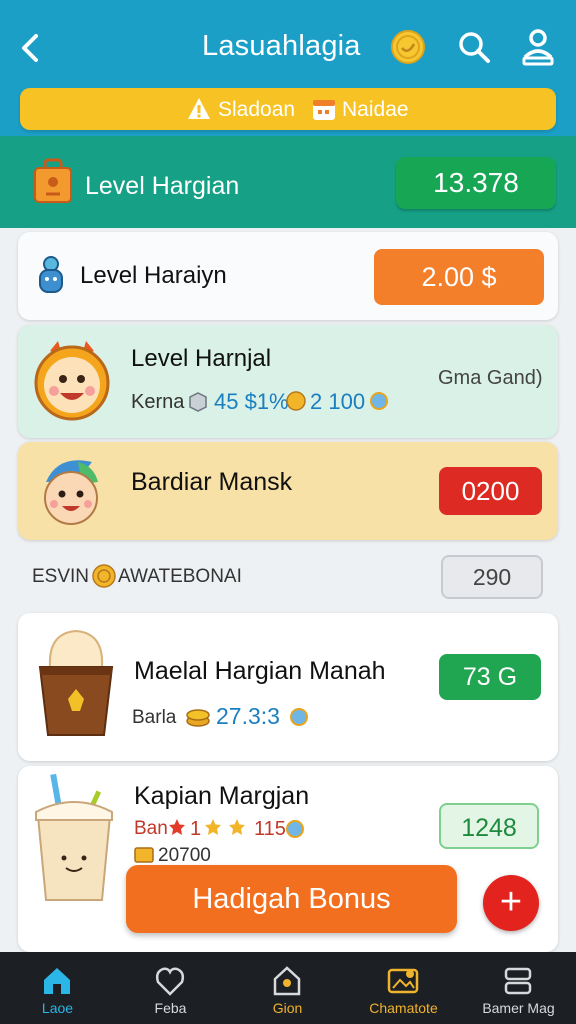  I want to click on product-title: Maelal Hargian Manah, so click(260, 671).